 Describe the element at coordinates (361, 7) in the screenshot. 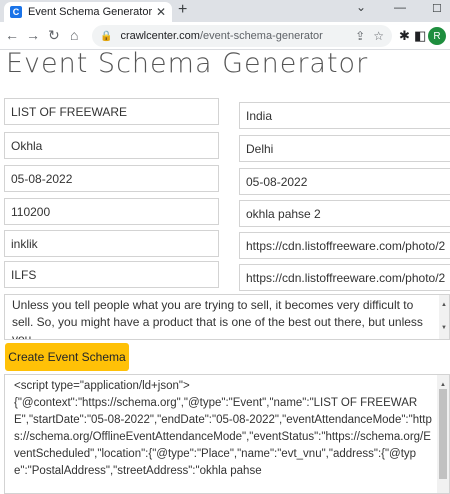

I see `tab-search-chevron-icon: ⌄` at that location.